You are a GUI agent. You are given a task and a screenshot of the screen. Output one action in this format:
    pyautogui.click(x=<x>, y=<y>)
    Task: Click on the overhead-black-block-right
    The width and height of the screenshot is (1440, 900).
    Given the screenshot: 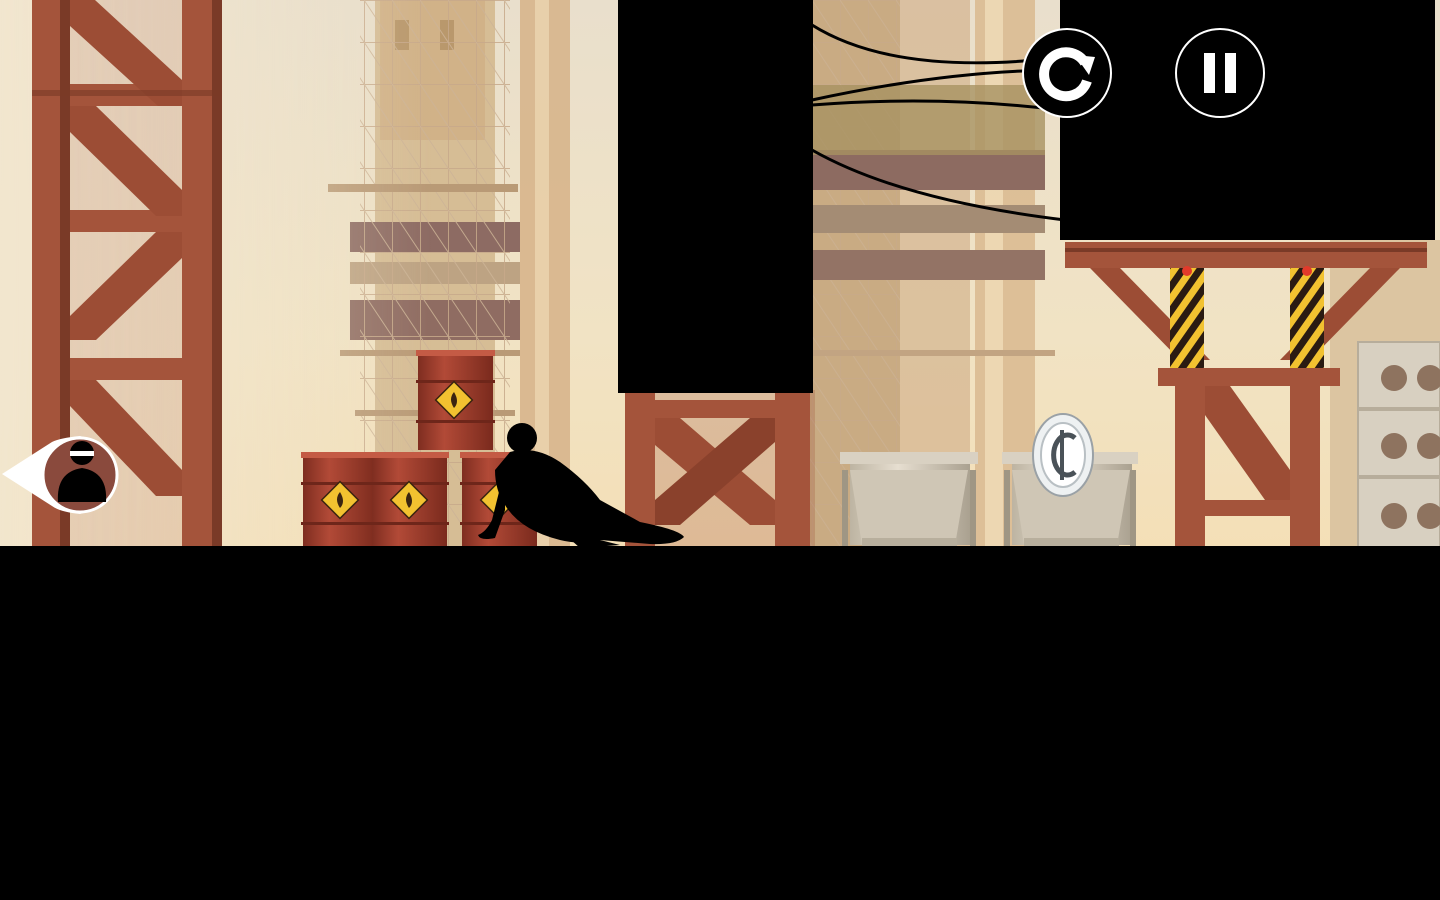 What is the action you would take?
    pyautogui.click(x=1247, y=120)
    